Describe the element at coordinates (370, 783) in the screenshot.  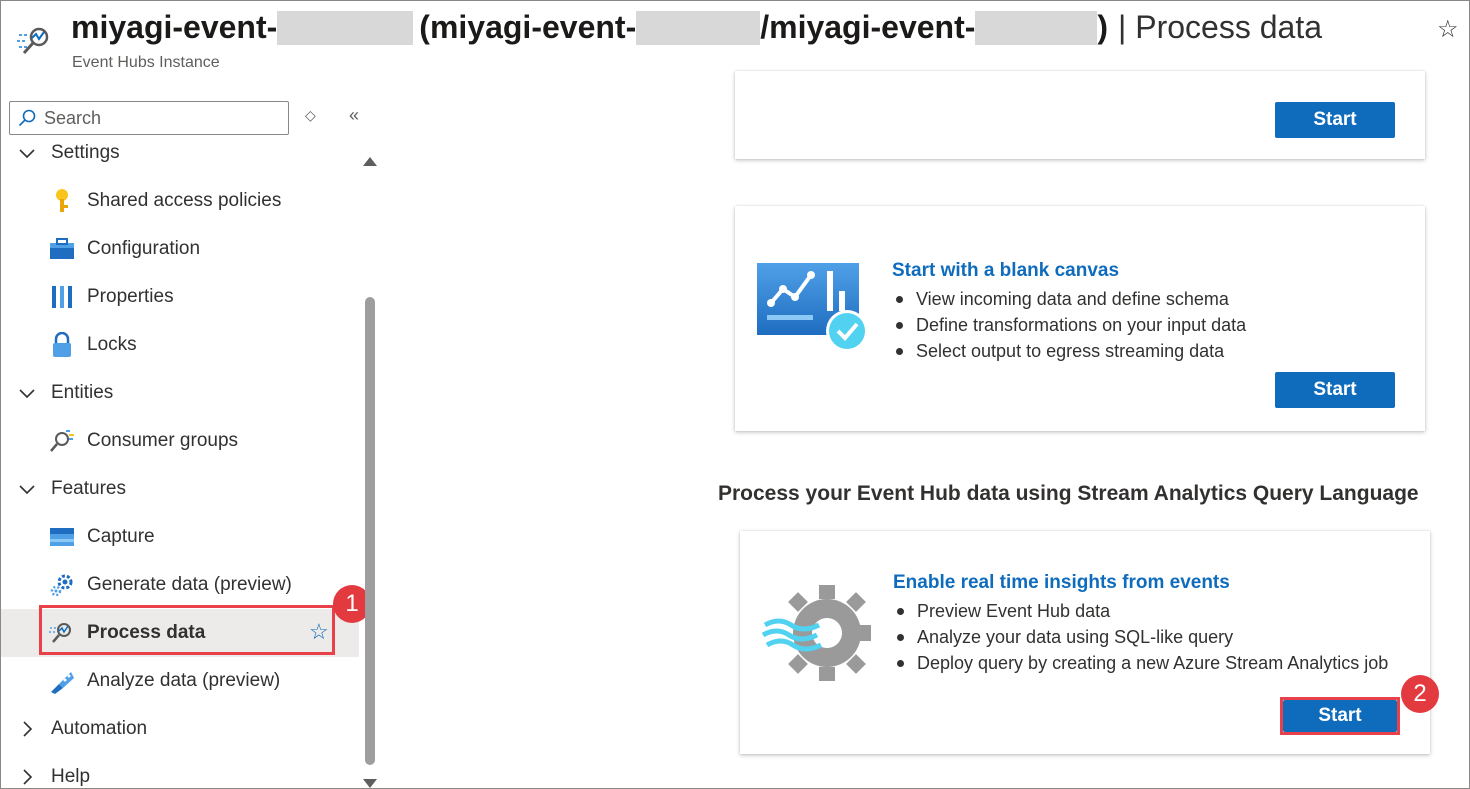
I see `scroll-down-arrow` at that location.